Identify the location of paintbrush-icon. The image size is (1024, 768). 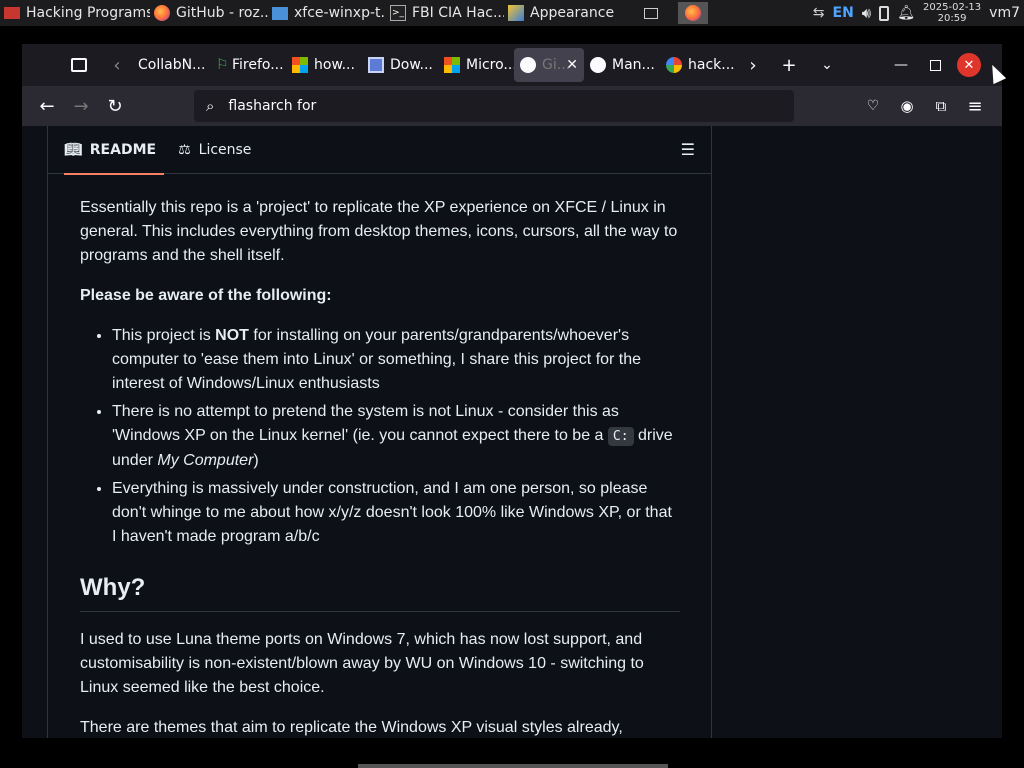
(516, 13).